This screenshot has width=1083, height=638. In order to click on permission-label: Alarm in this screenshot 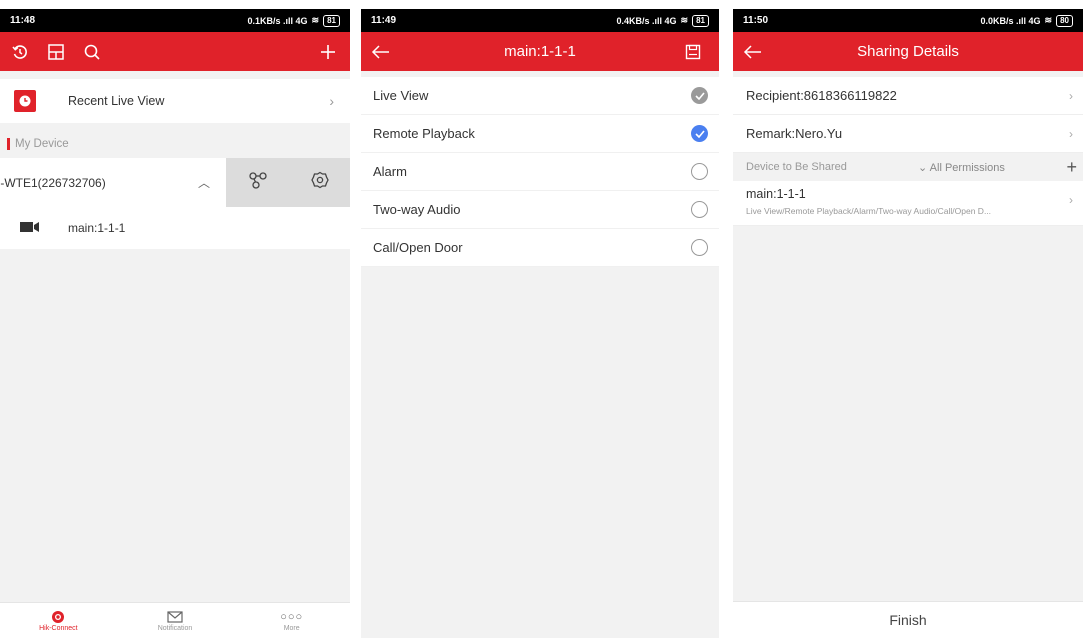, I will do `click(390, 171)`.